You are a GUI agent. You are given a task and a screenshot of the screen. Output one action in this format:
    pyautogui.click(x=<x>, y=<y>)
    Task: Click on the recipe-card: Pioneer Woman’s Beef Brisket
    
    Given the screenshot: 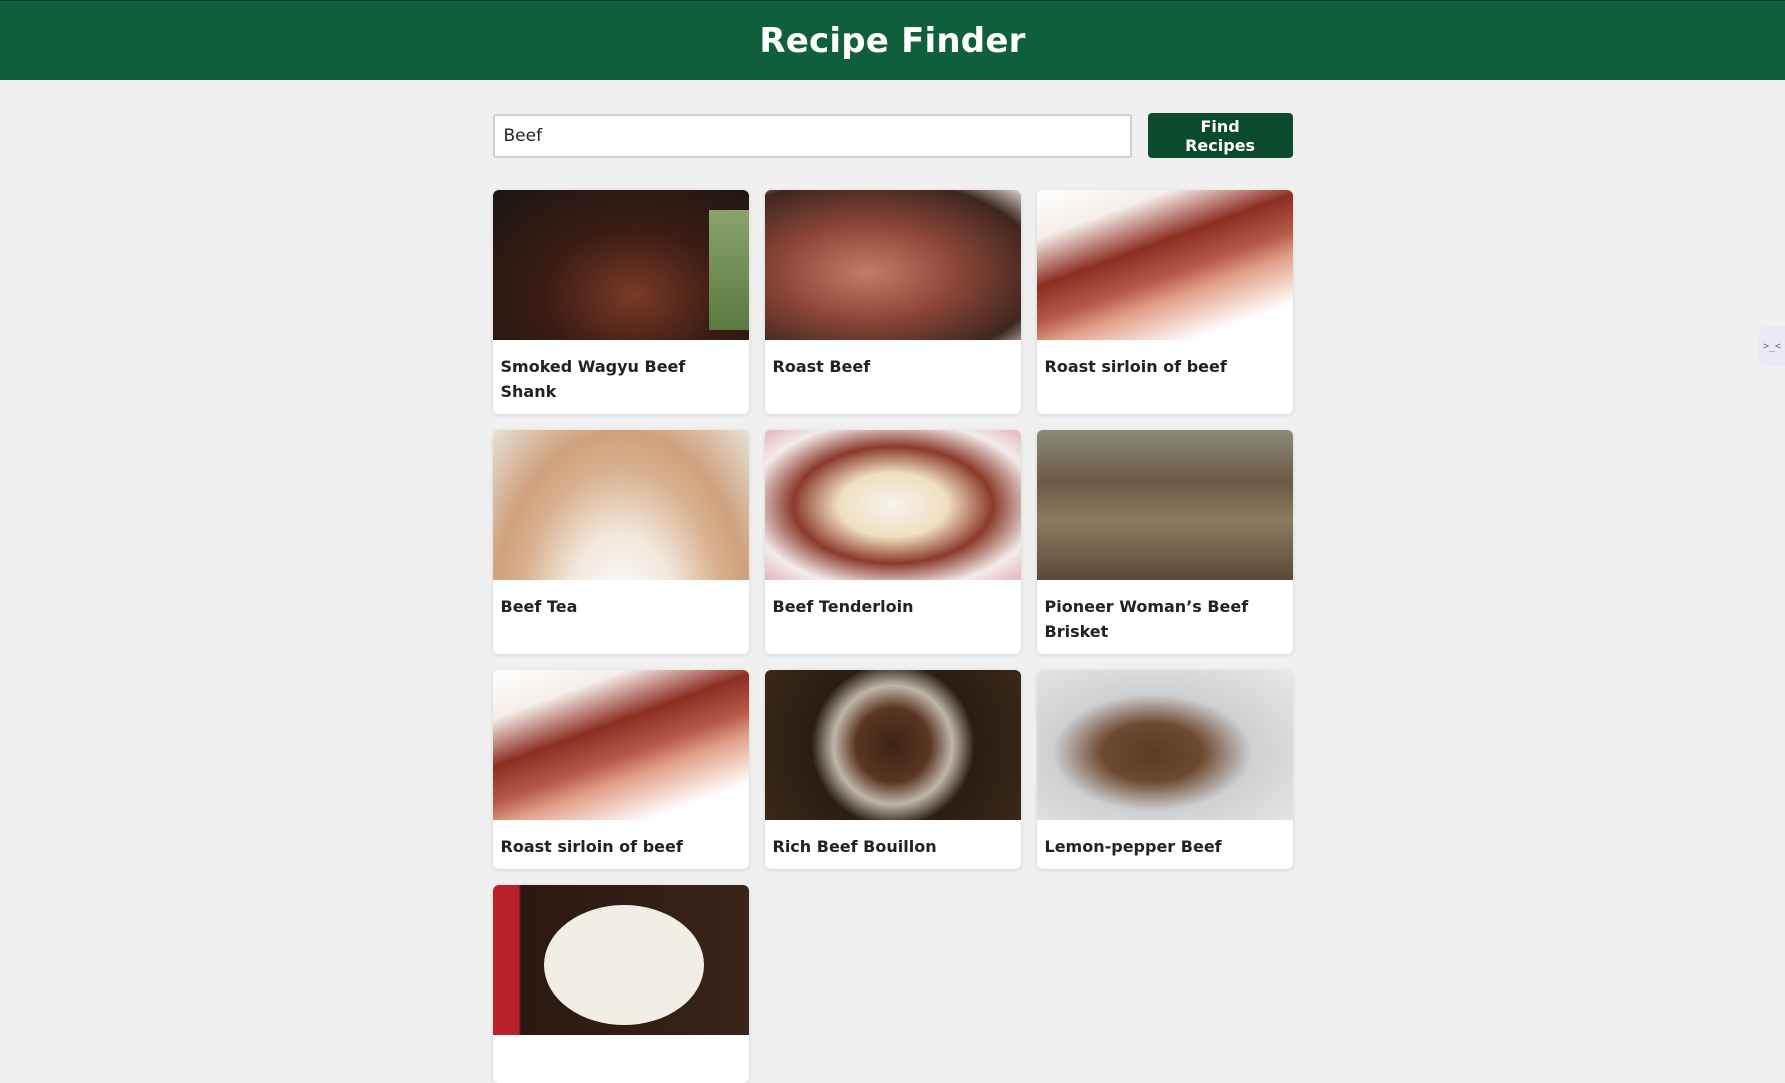 What is the action you would take?
    pyautogui.click(x=1164, y=542)
    